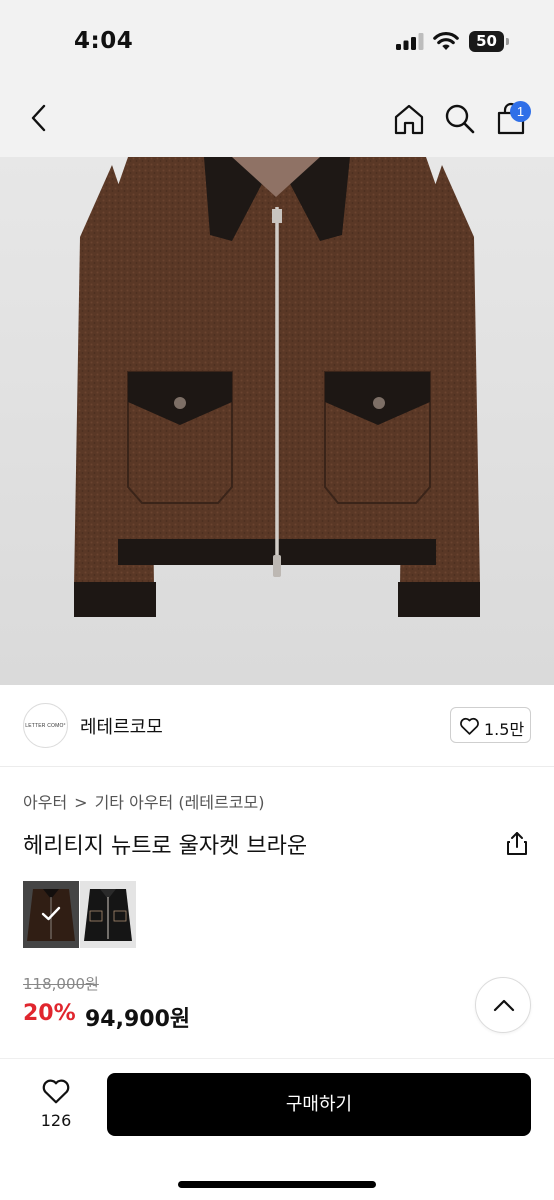 The width and height of the screenshot is (554, 1200). I want to click on bottom-action-bar: 126 구매하기, so click(277, 1129).